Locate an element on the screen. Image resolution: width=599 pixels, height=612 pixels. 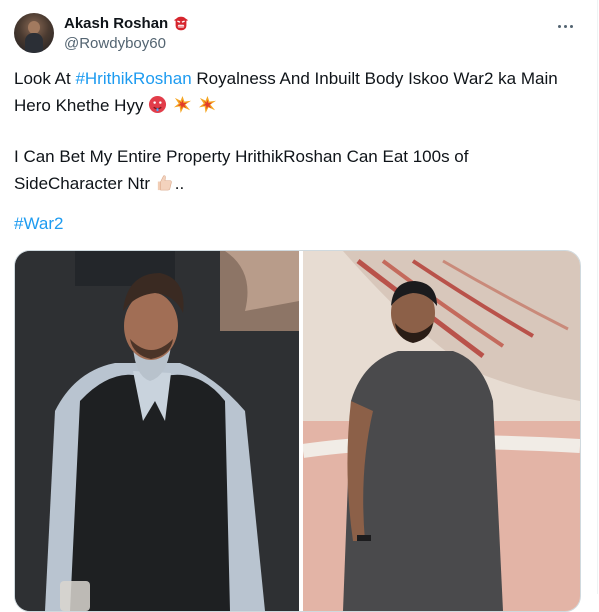
text-segment: Hero Khethe Hyy is located at coordinates (79, 105).